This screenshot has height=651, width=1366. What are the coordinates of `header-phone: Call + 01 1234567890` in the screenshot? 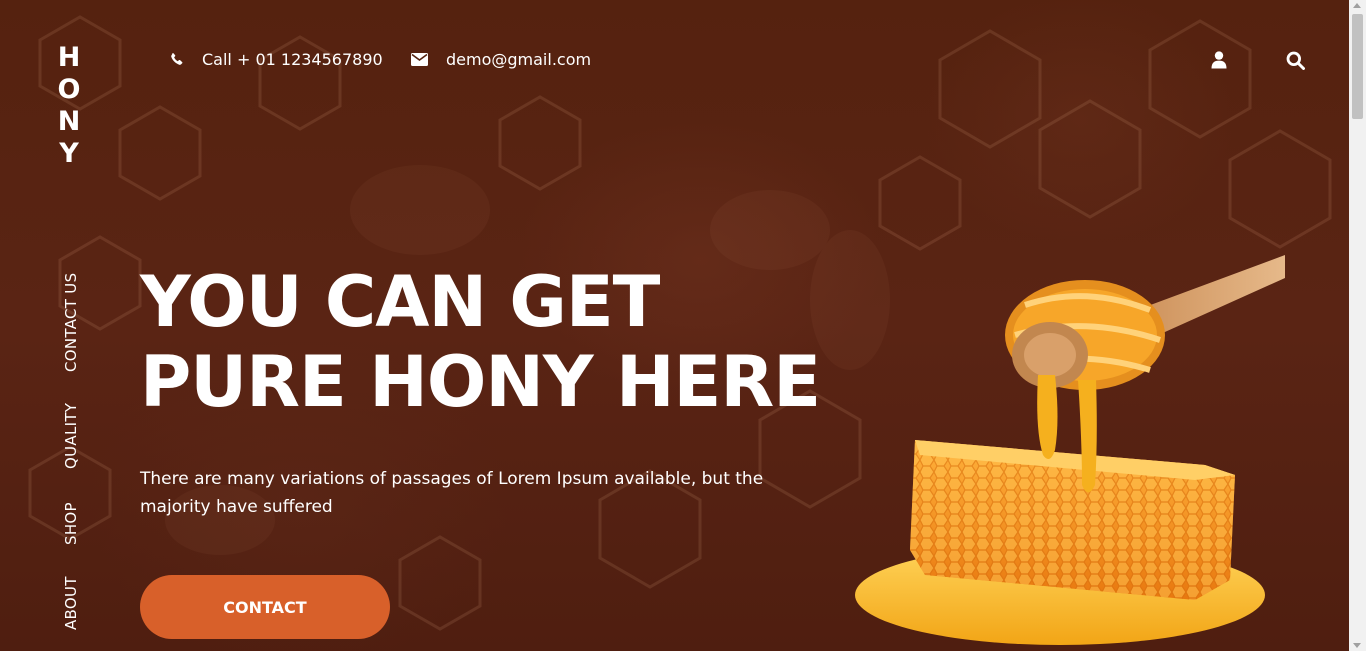 It's located at (276, 59).